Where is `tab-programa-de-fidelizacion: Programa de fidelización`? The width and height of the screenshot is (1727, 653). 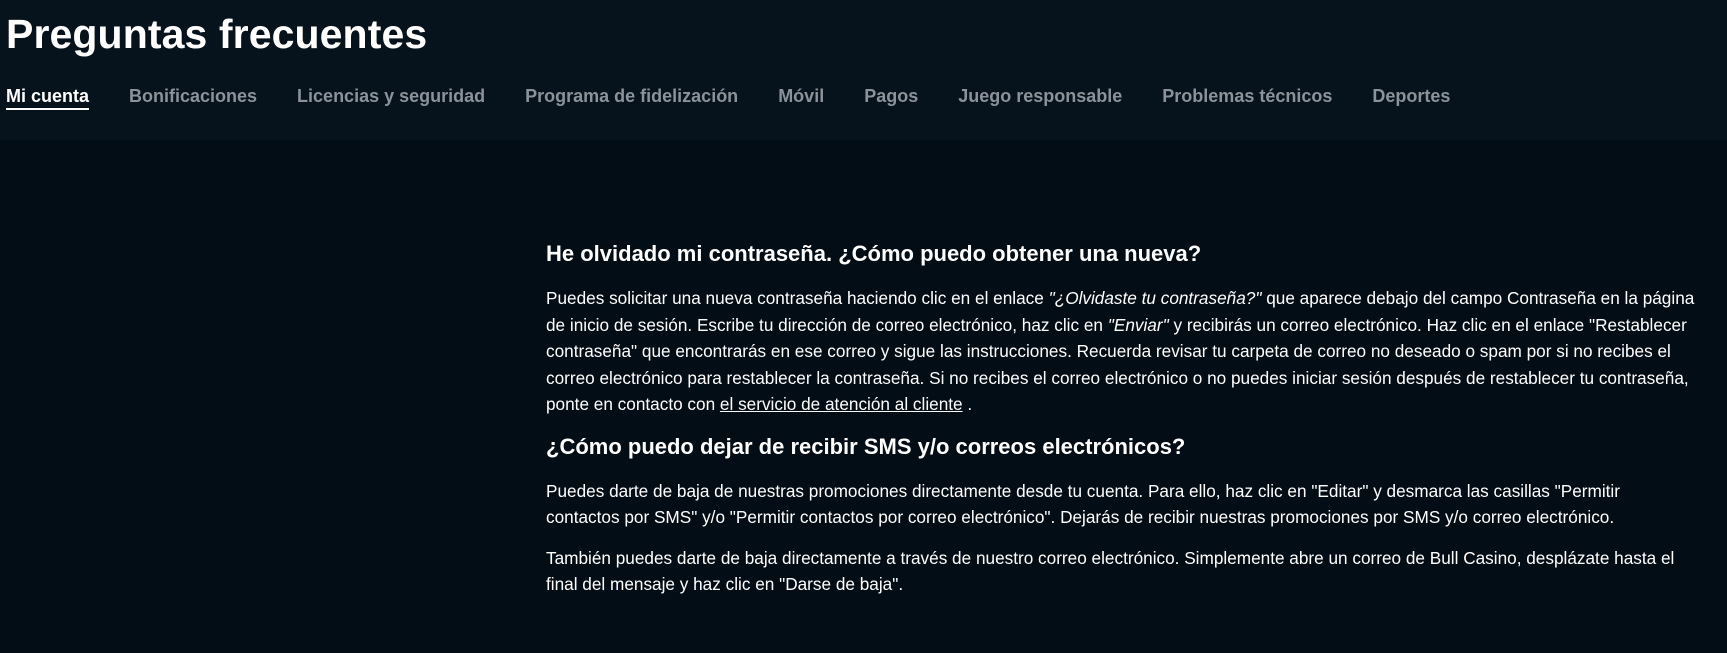 tab-programa-de-fidelizacion: Programa de fidelización is located at coordinates (631, 96).